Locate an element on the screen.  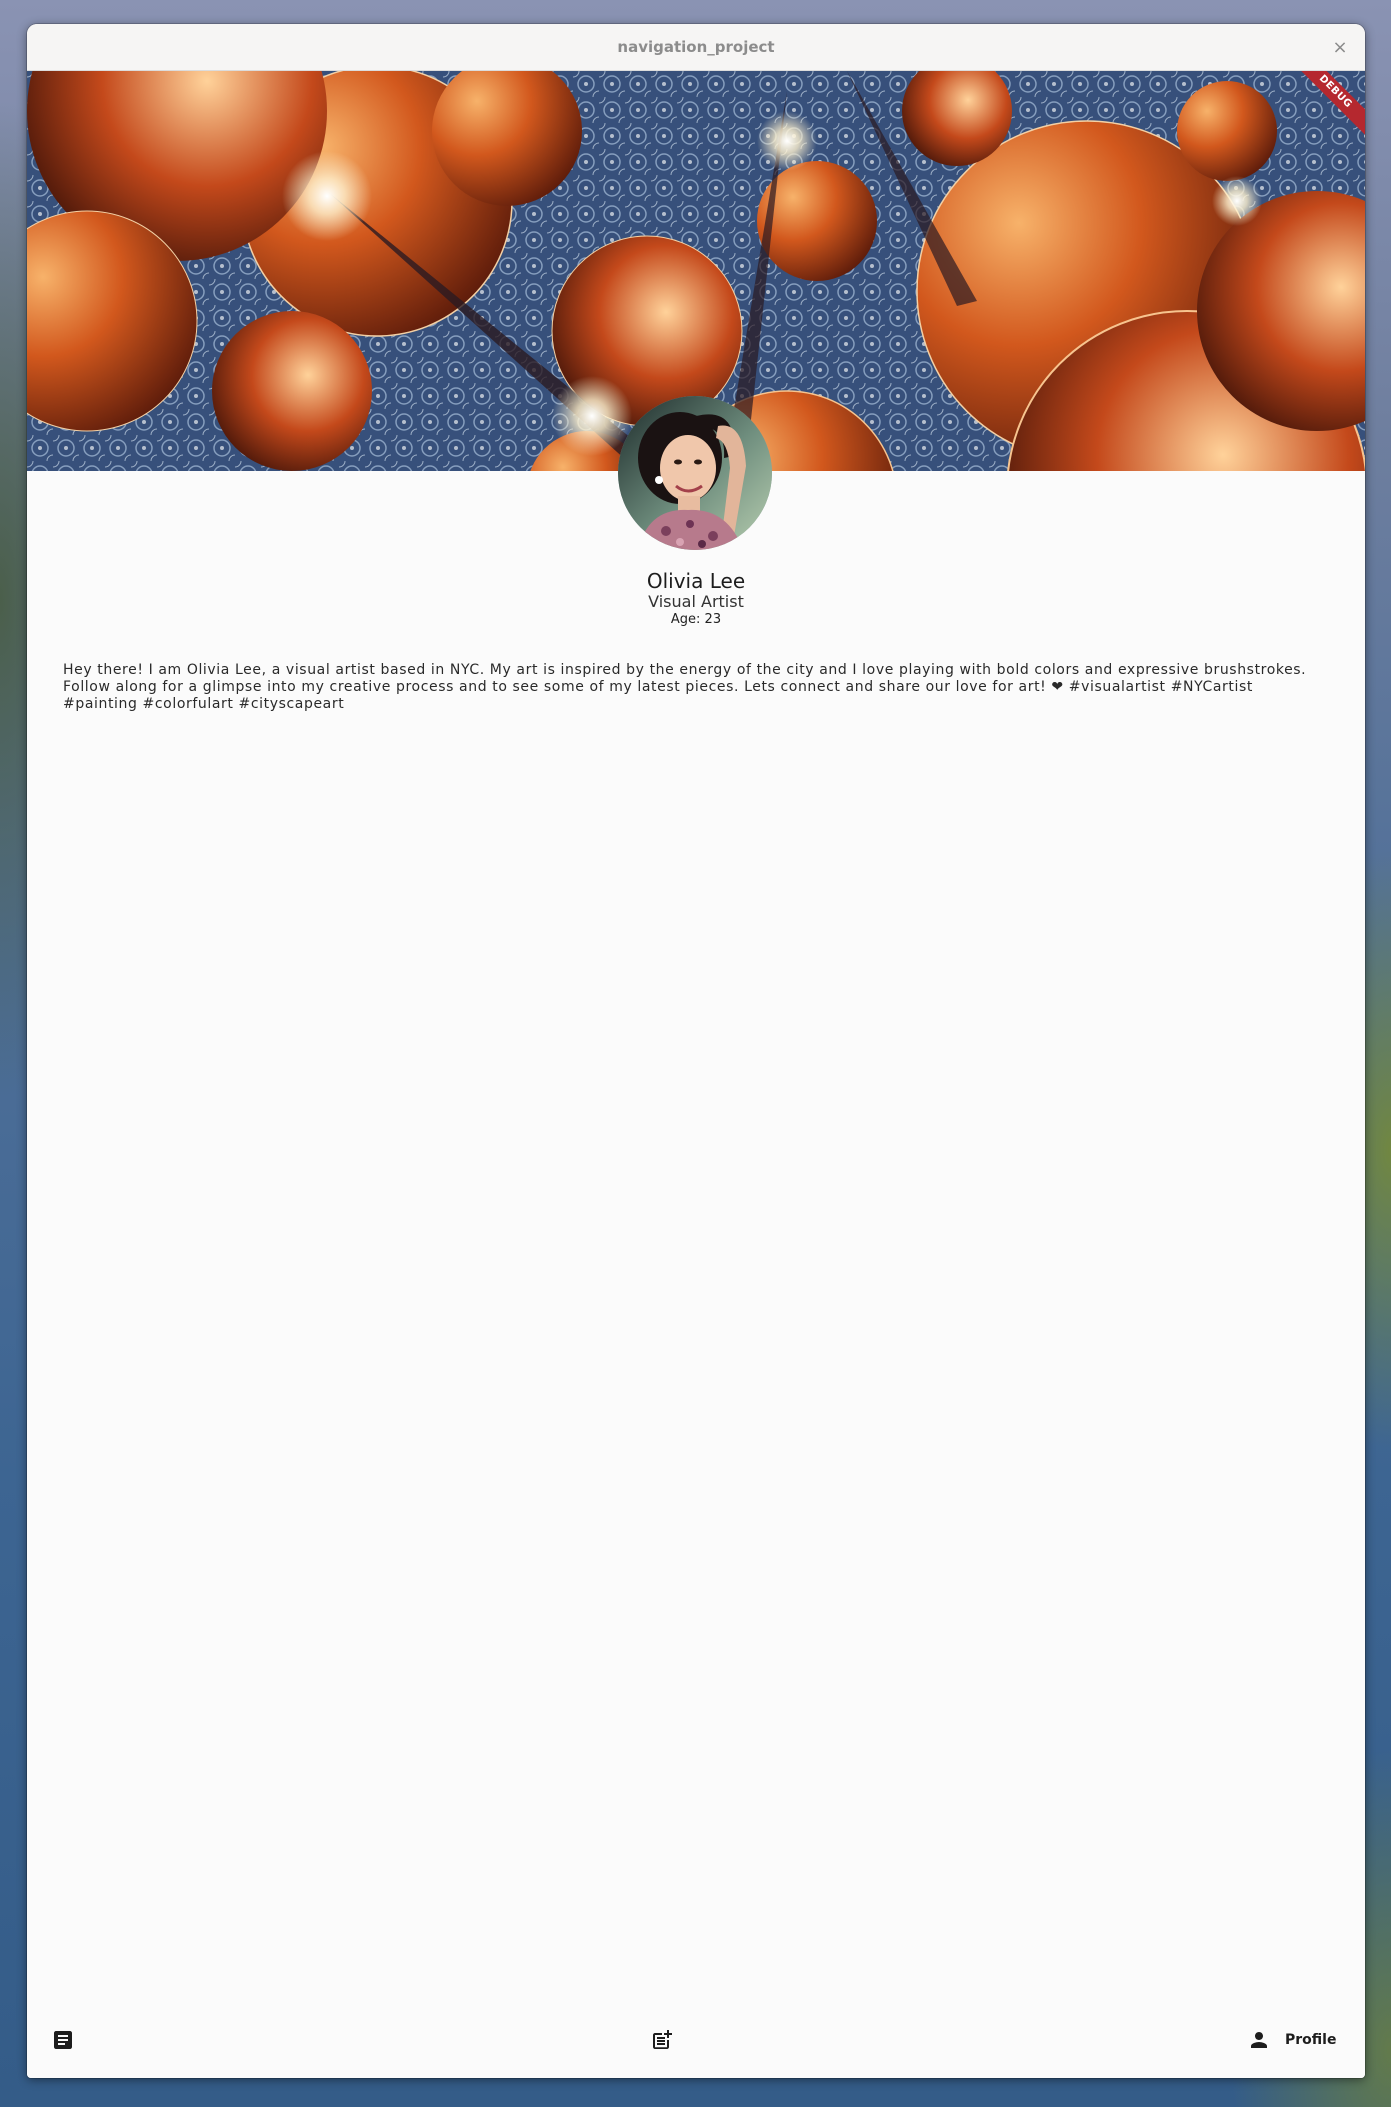
window-title: navigation_project is located at coordinates (696, 47).